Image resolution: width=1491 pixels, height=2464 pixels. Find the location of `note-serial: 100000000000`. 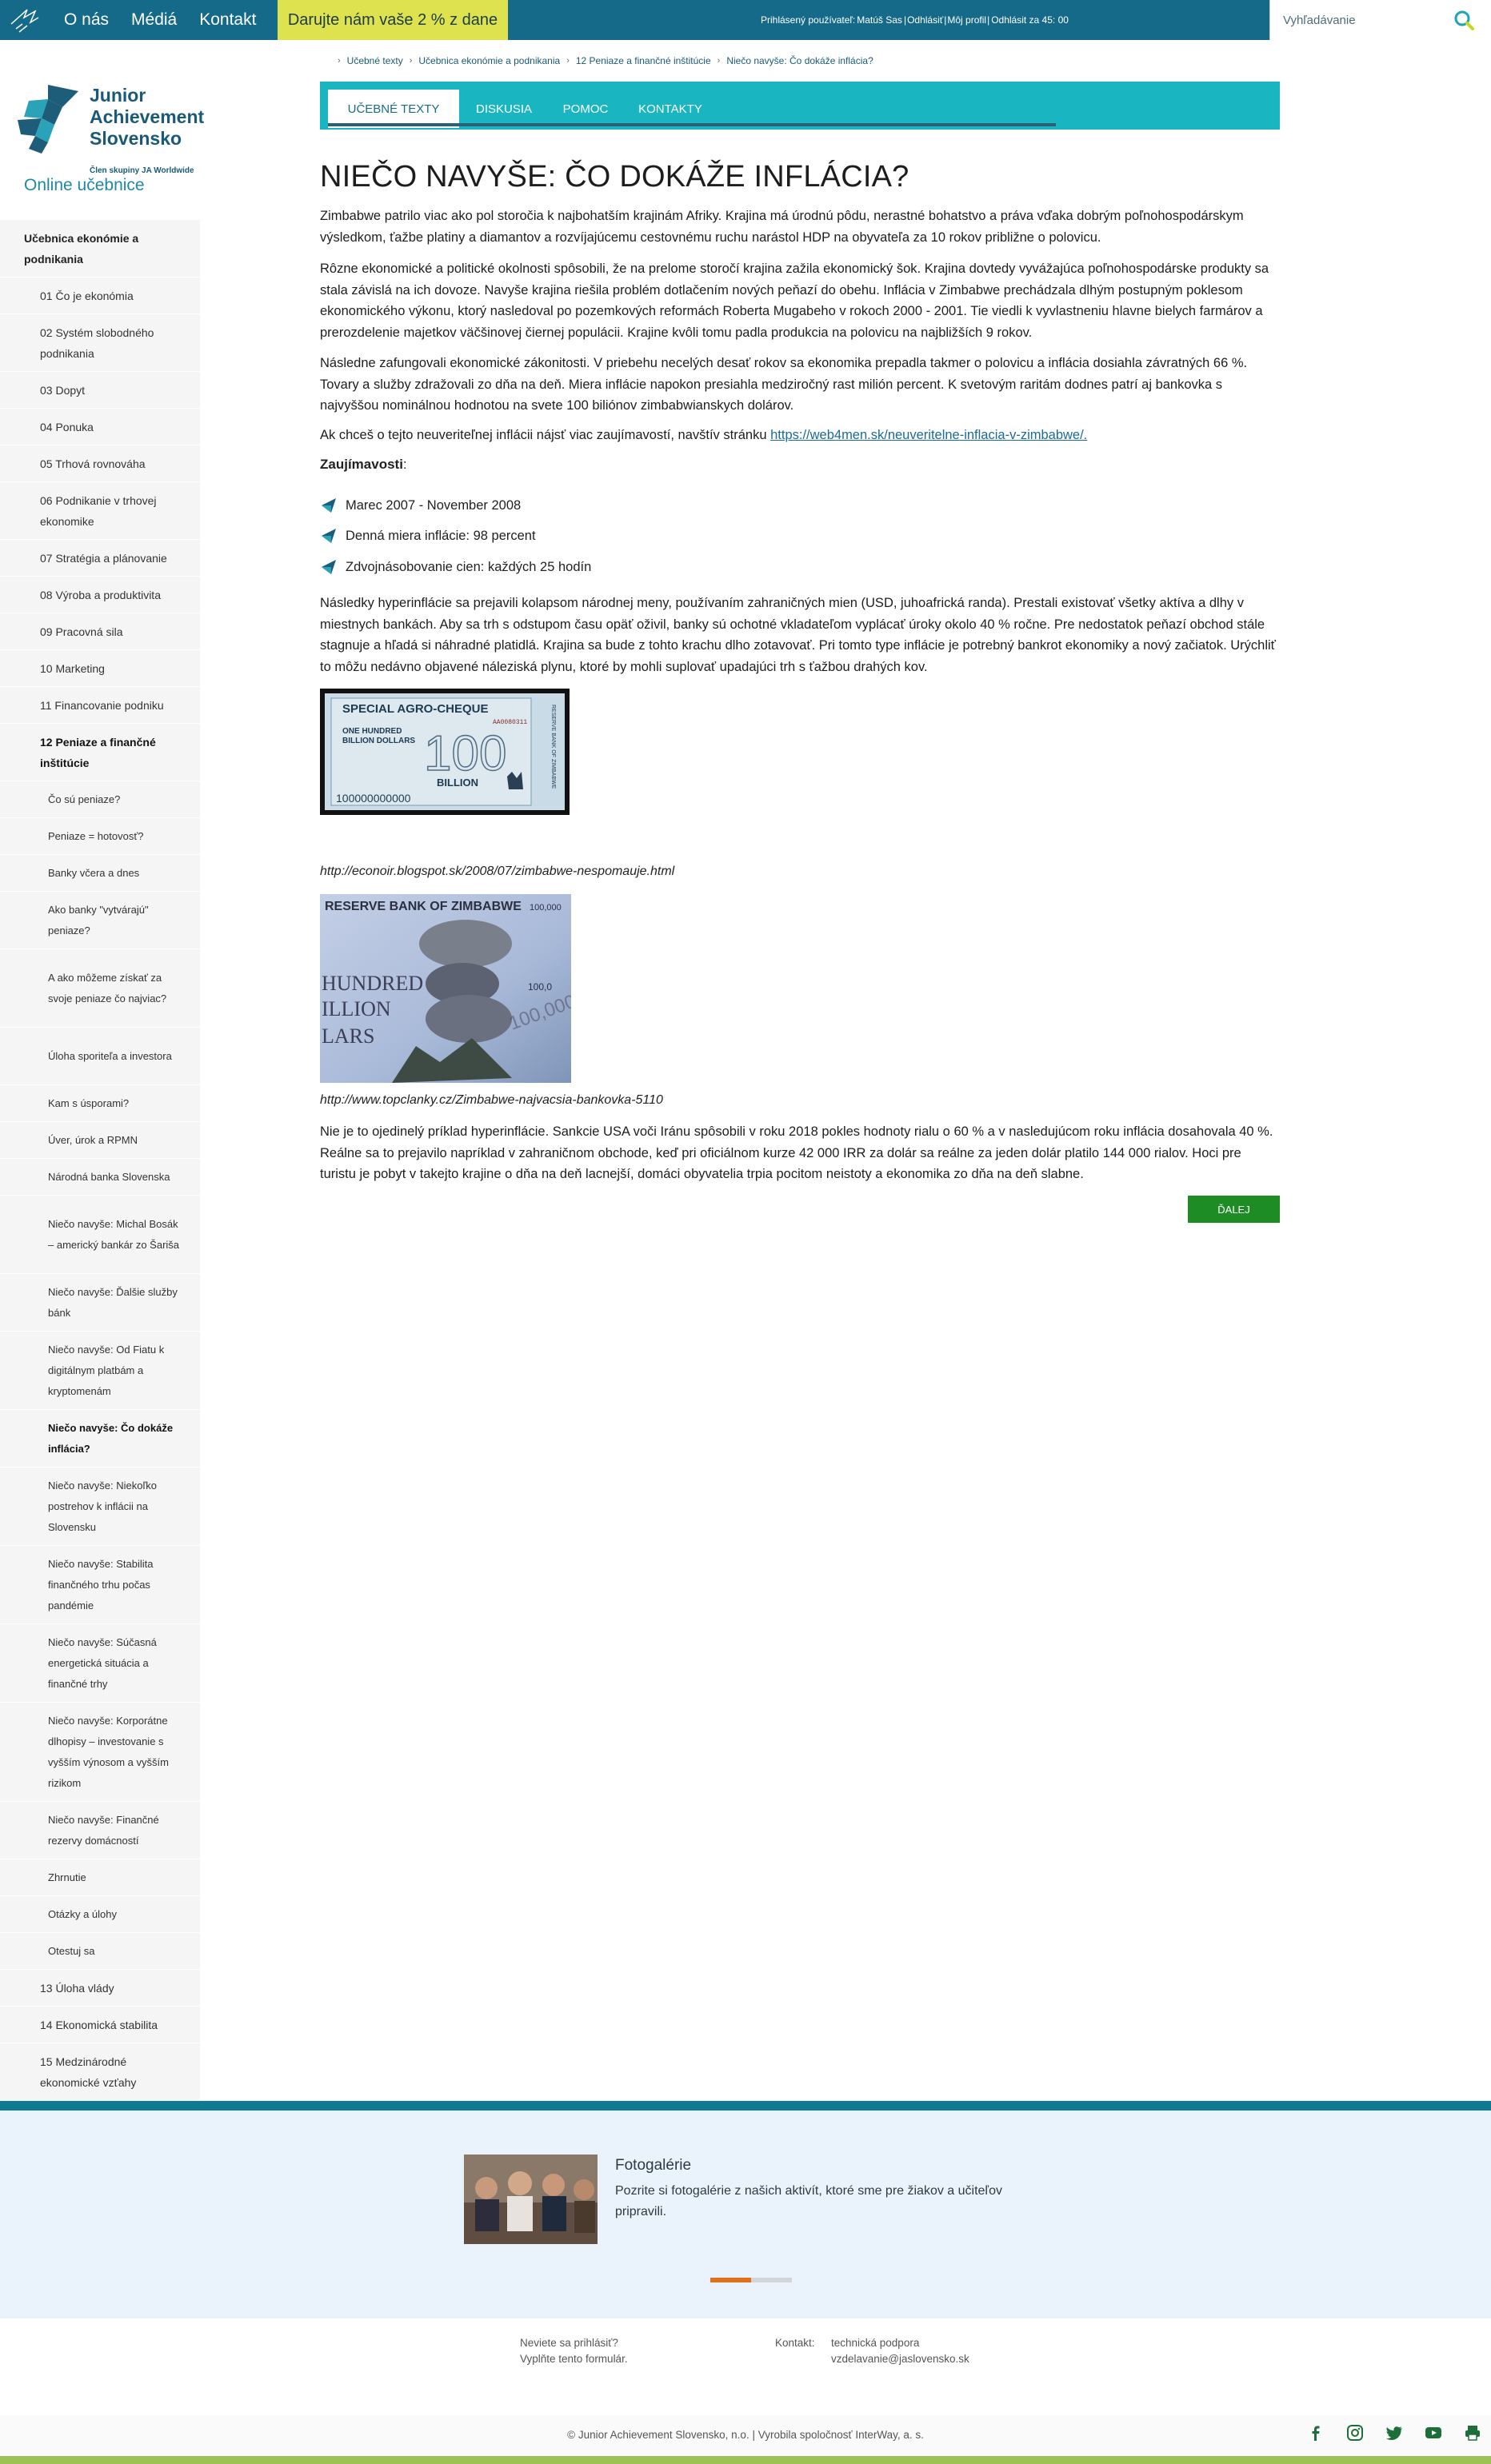

note-serial: 100000000000 is located at coordinates (373, 798).